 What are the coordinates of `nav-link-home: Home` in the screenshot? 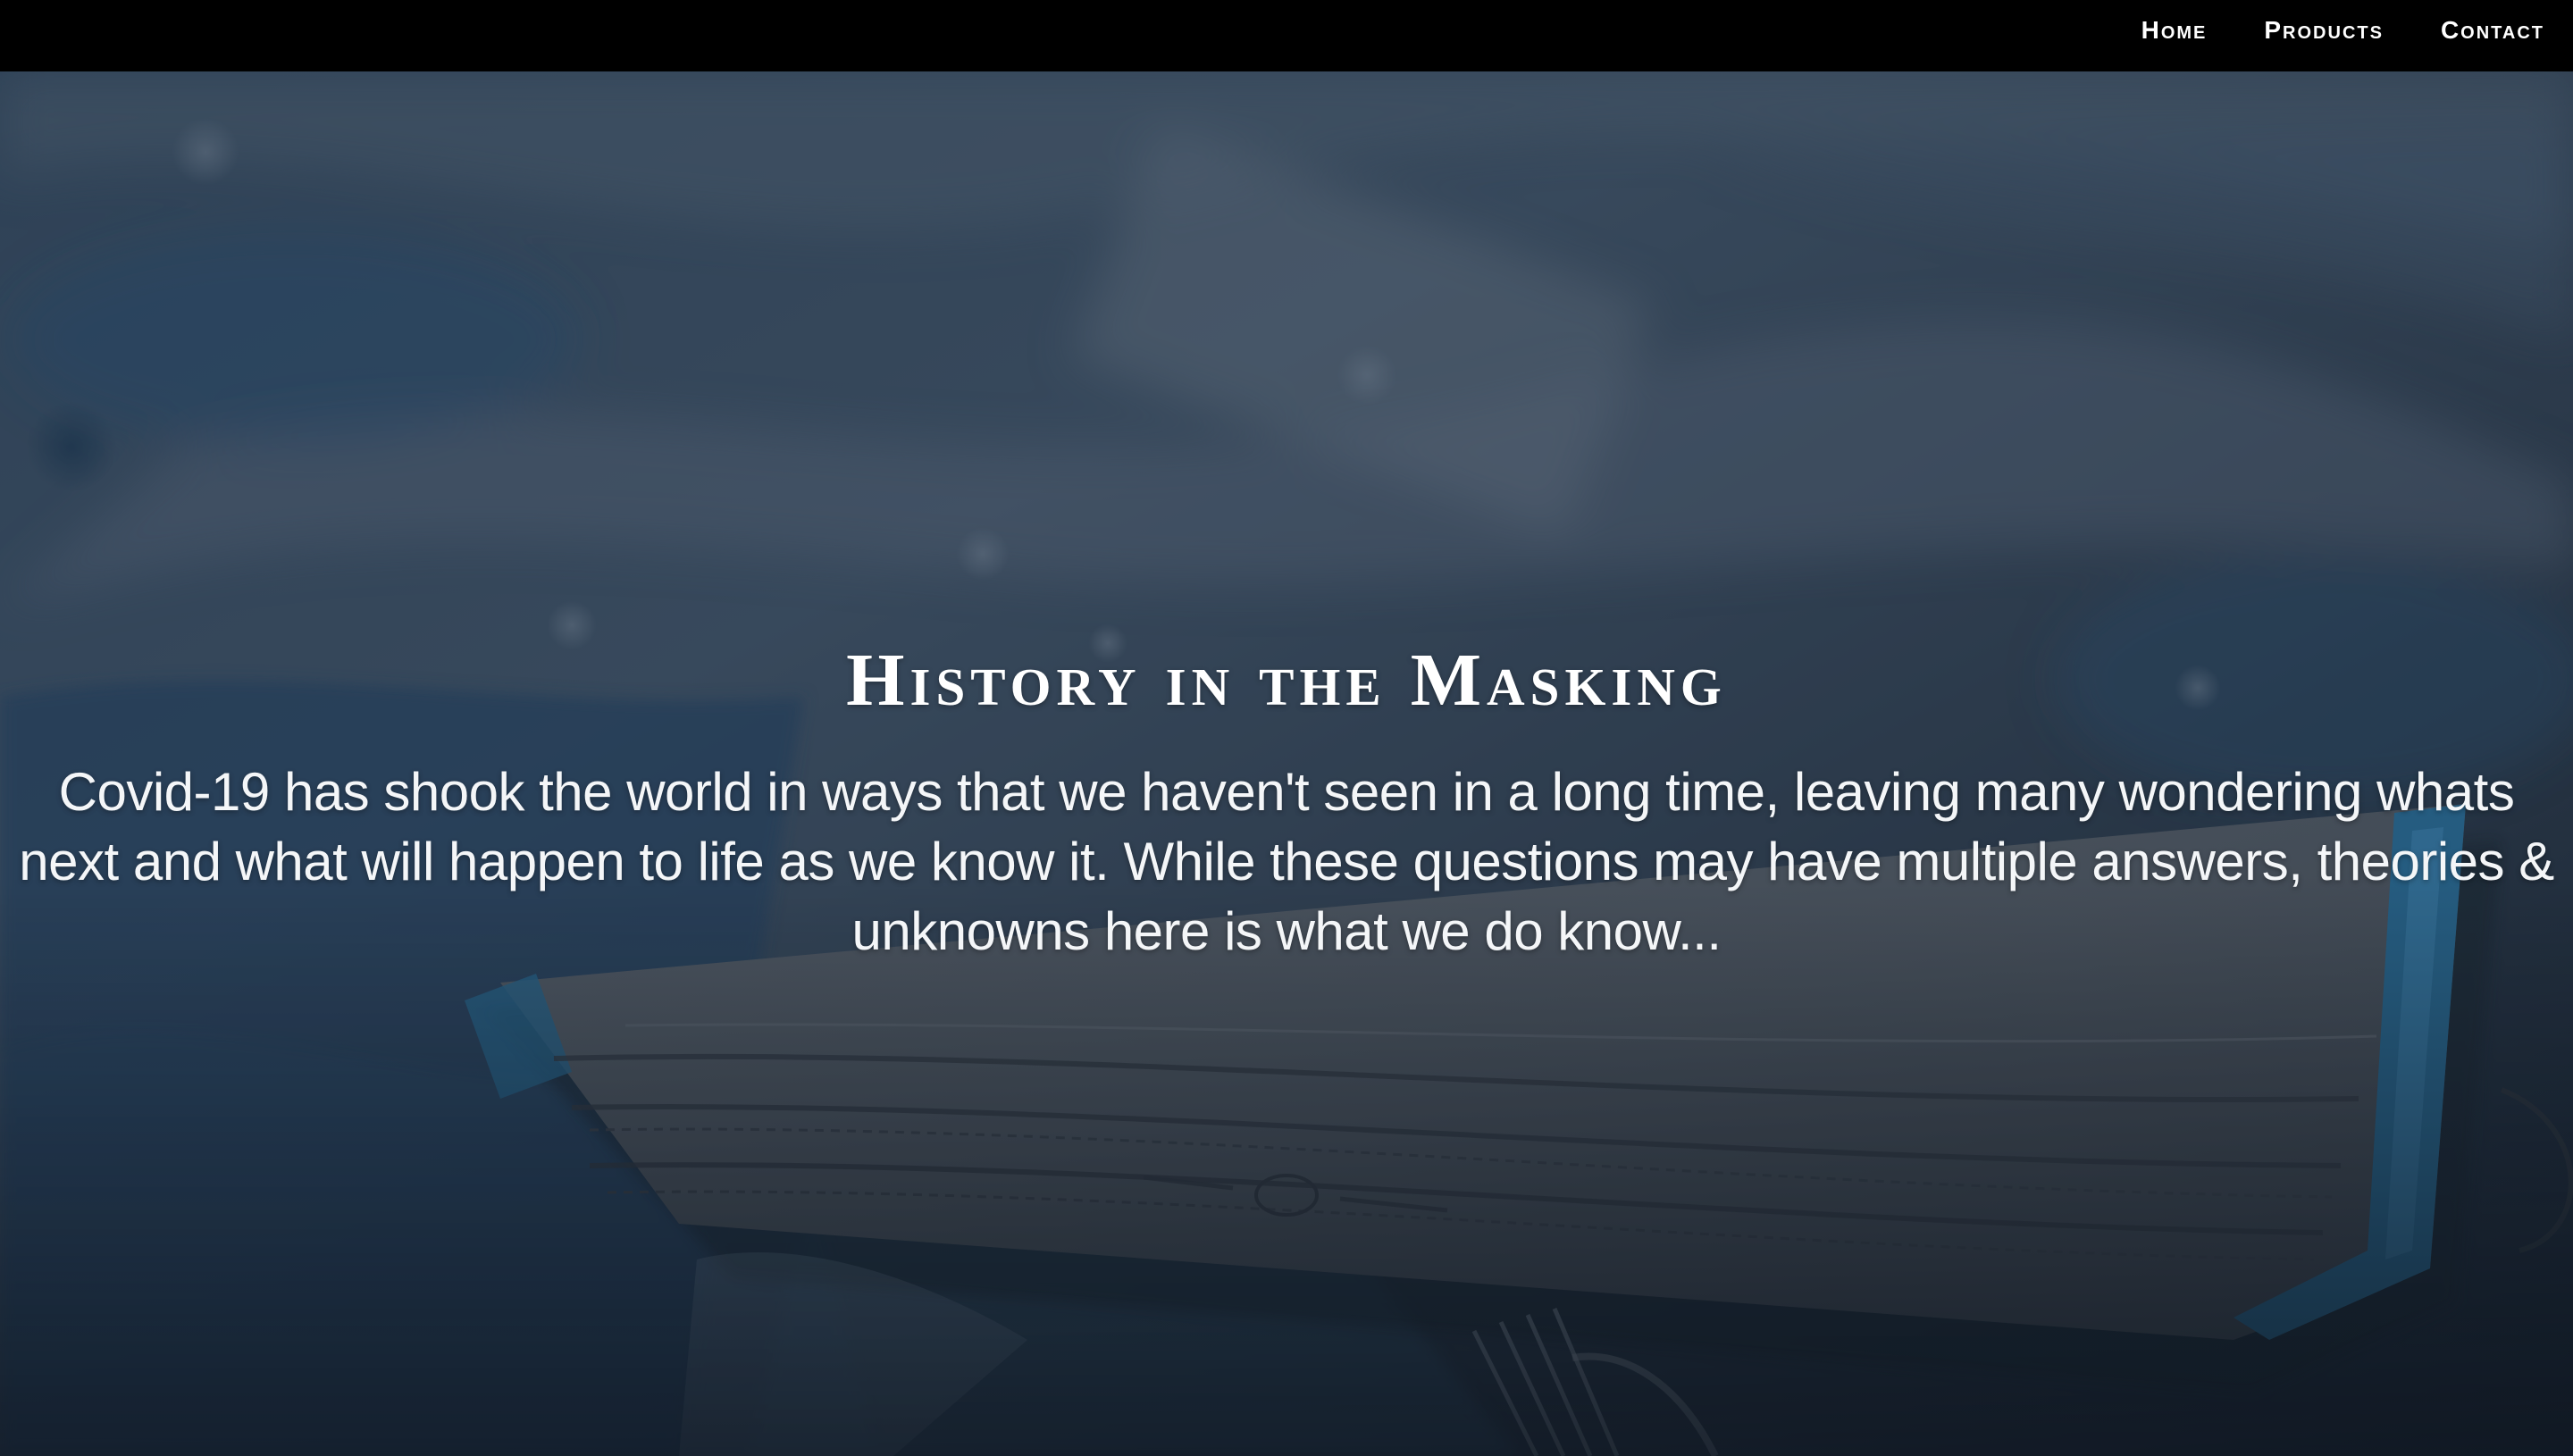 It's located at (2174, 30).